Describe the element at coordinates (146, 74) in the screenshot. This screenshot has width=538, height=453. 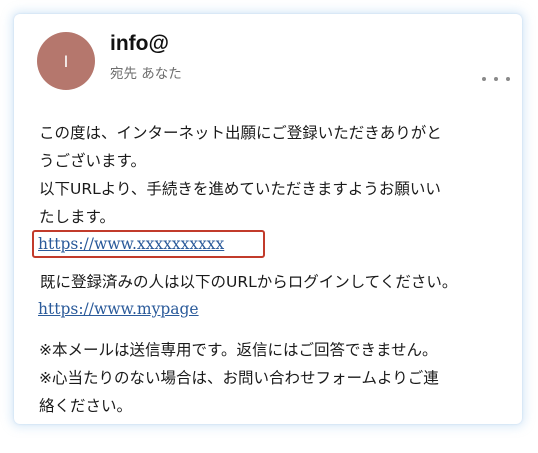
I see `recipient-label: 宛先 あなた` at that location.